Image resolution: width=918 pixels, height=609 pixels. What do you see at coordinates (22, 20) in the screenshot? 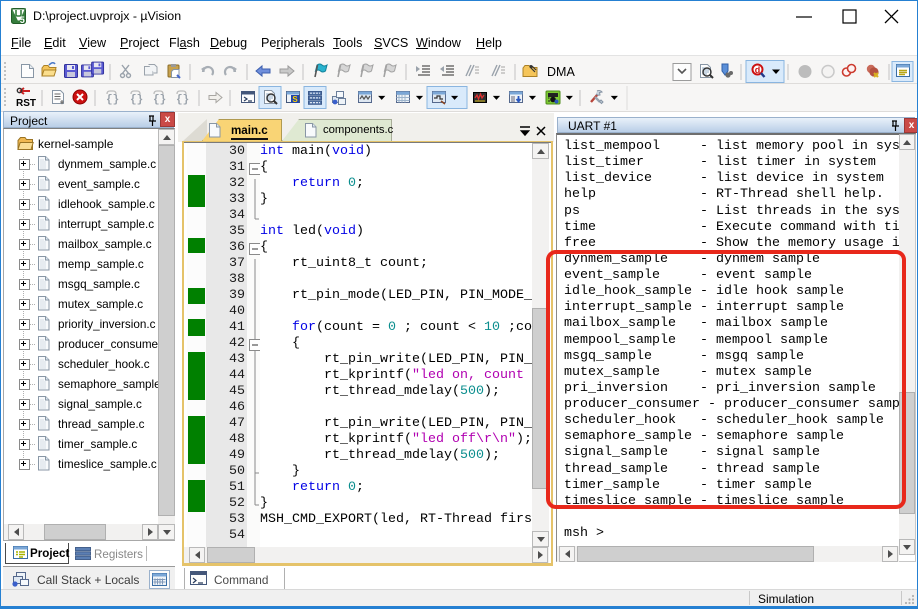
I see `svg-text: 5` at bounding box center [22, 20].